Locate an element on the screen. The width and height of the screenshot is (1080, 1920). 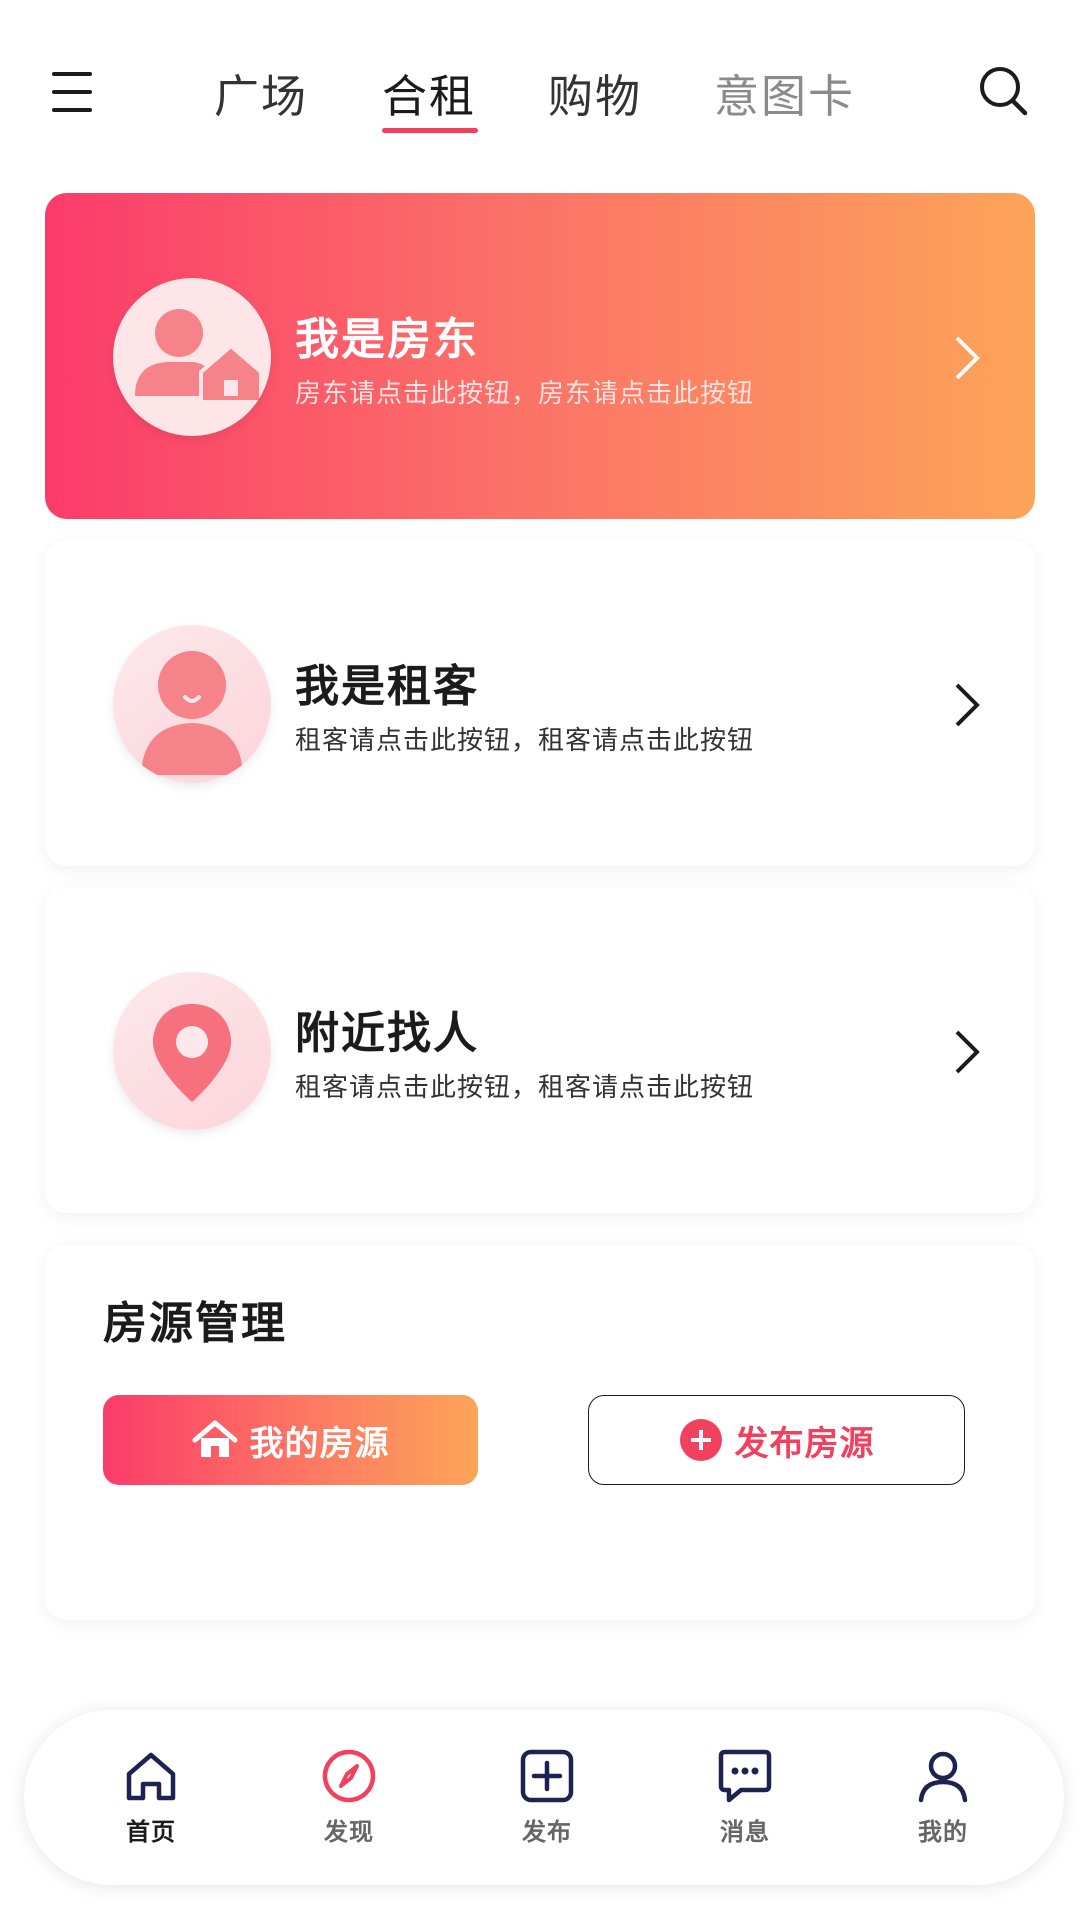
publish-listing-label: 发布房源 is located at coordinates (804, 1443).